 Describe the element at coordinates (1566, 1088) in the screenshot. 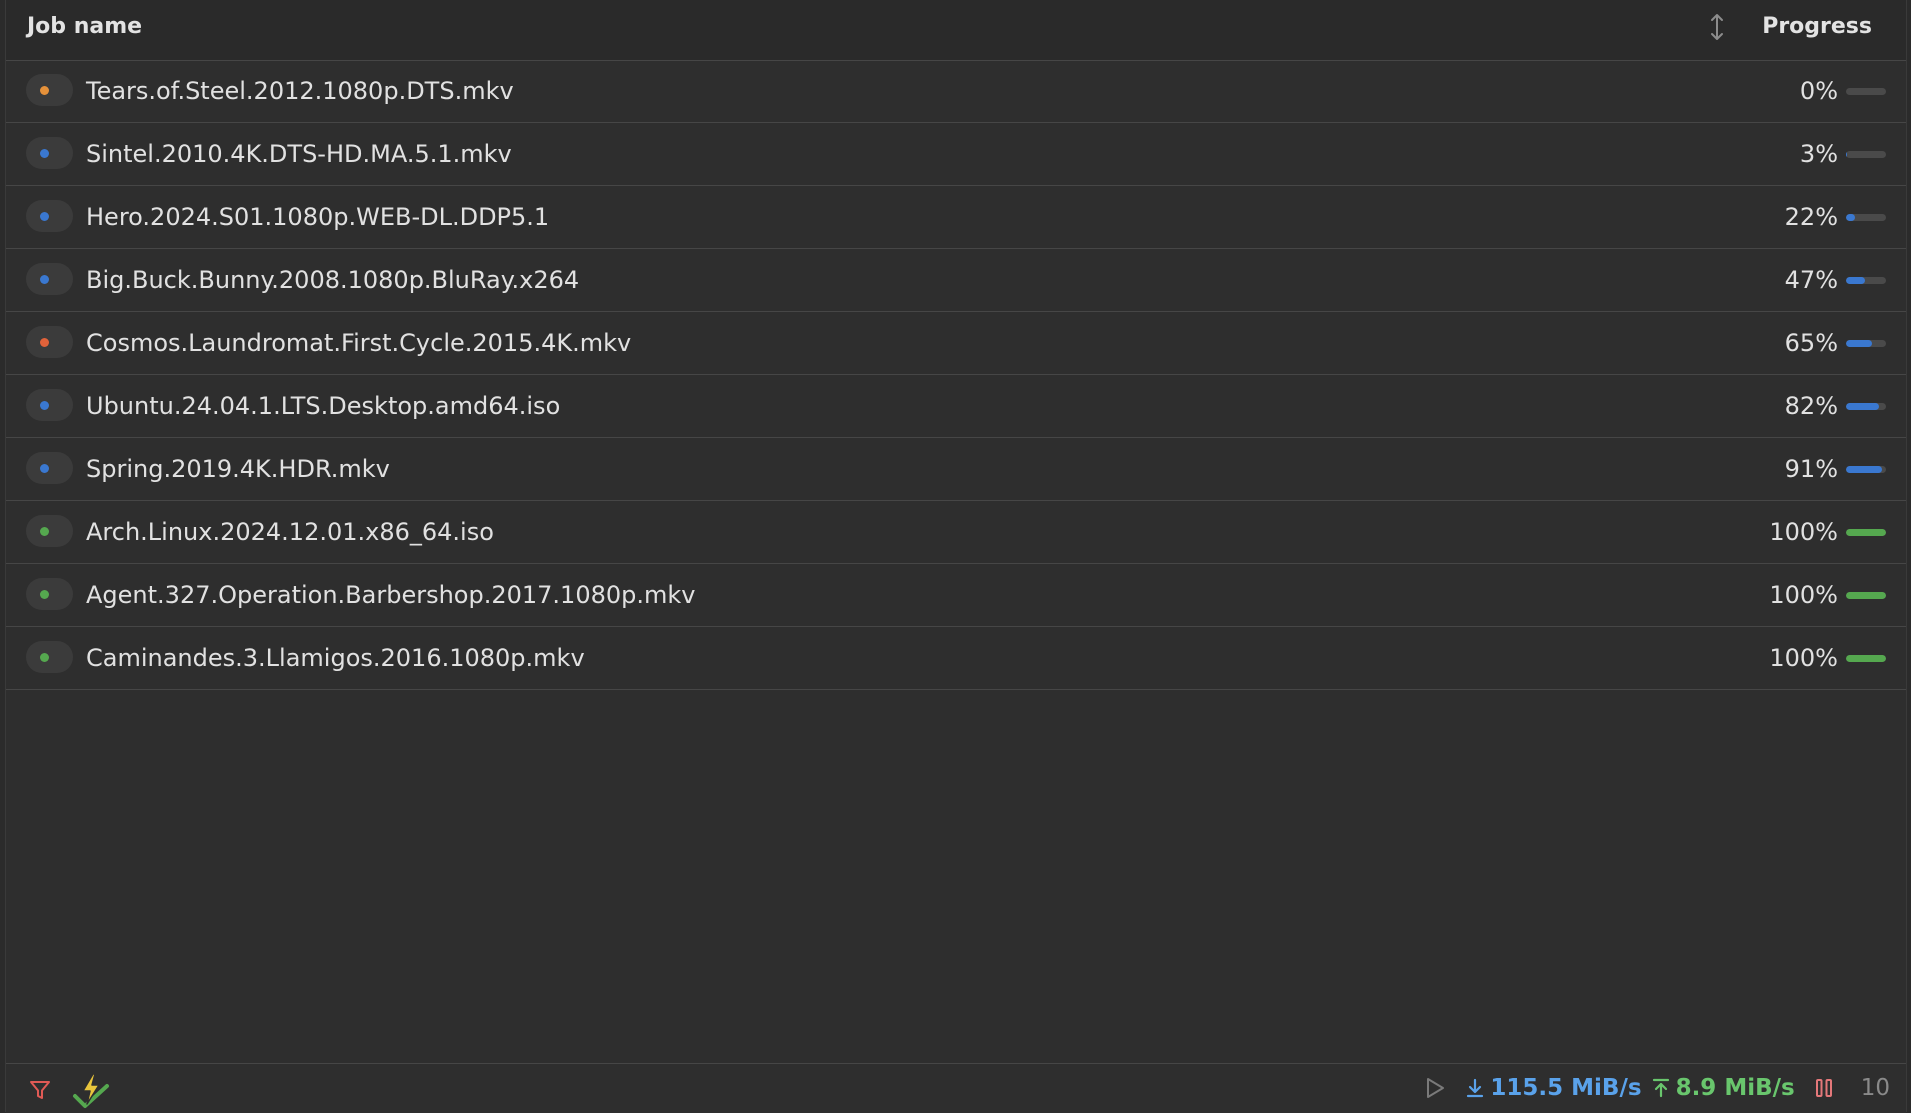

I see `download-speed: 115.5 MiB/s` at that location.